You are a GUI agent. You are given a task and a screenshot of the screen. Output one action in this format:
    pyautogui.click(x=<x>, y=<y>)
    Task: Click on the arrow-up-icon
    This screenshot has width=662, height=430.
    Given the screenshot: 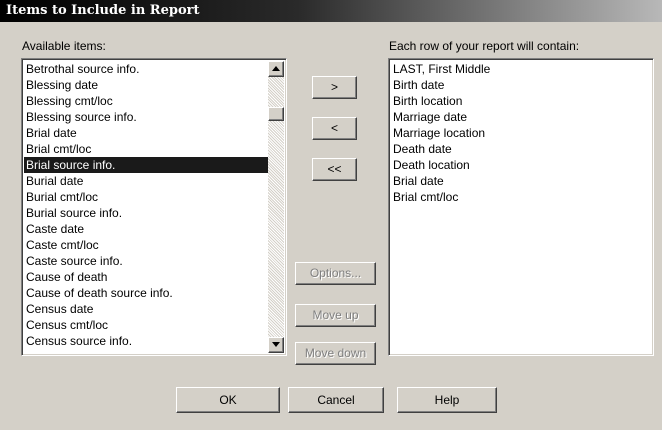 What is the action you would take?
    pyautogui.click(x=276, y=68)
    